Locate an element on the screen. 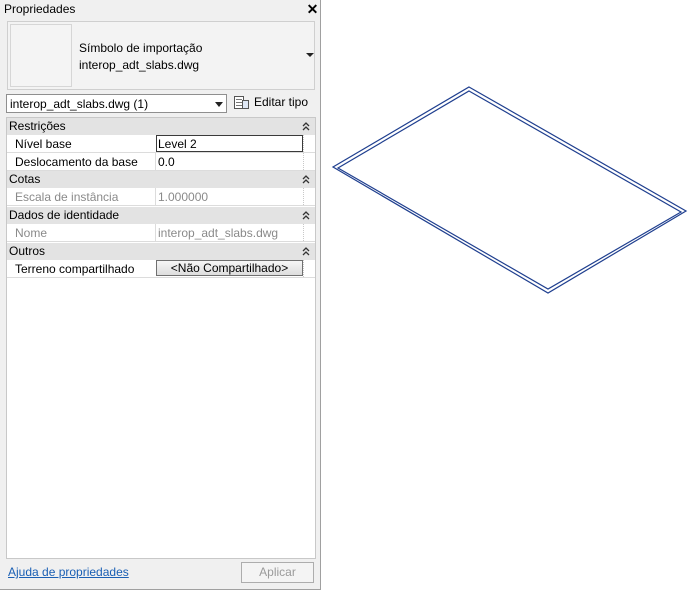 This screenshot has width=689, height=594. instance-filter-dropdown: interop_adt_slabs.dwg (1) is located at coordinates (116, 103).